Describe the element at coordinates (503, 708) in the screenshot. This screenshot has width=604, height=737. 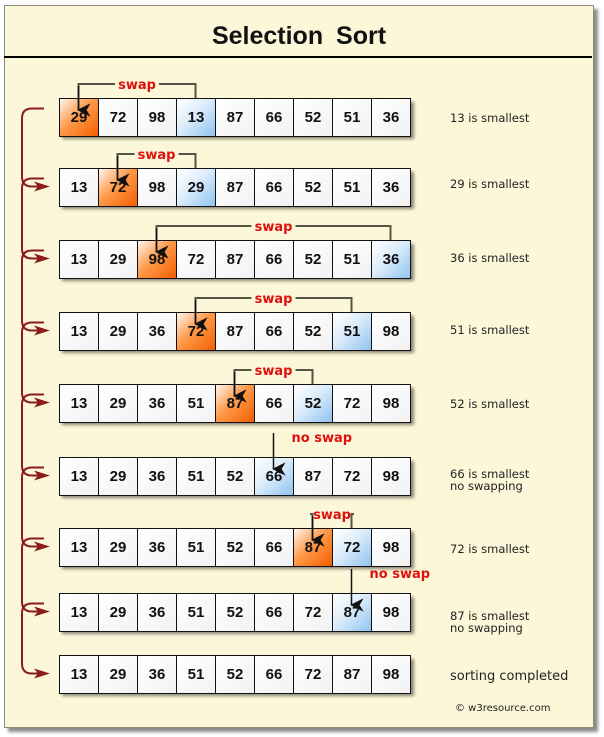
I see `copyright-credit: © w3resource.com` at that location.